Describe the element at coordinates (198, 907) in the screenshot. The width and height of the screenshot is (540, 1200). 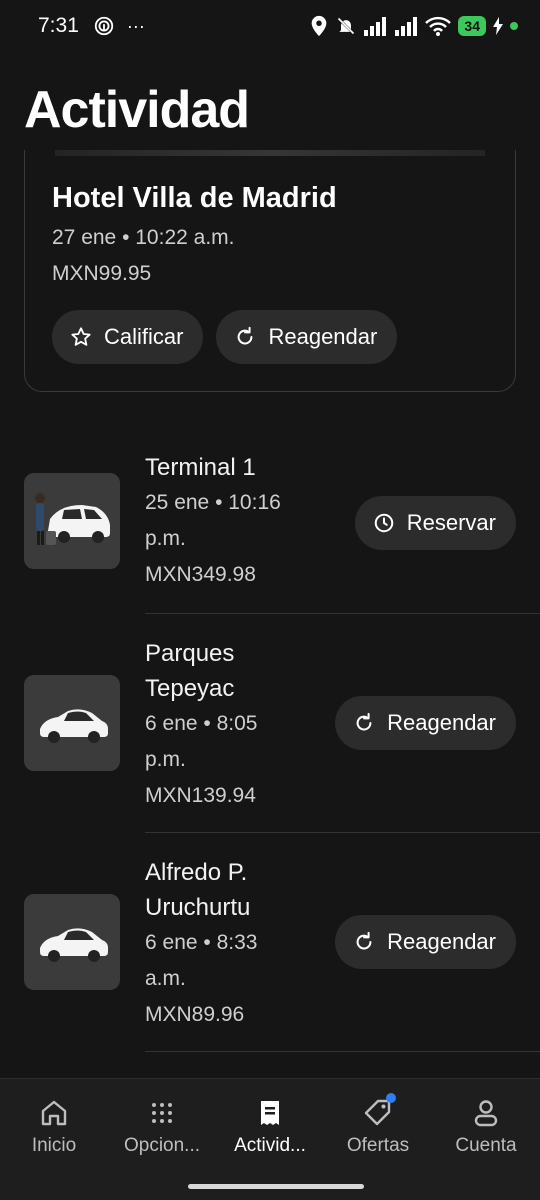
I see `trip-destination-line2: Uruchurtu` at that location.